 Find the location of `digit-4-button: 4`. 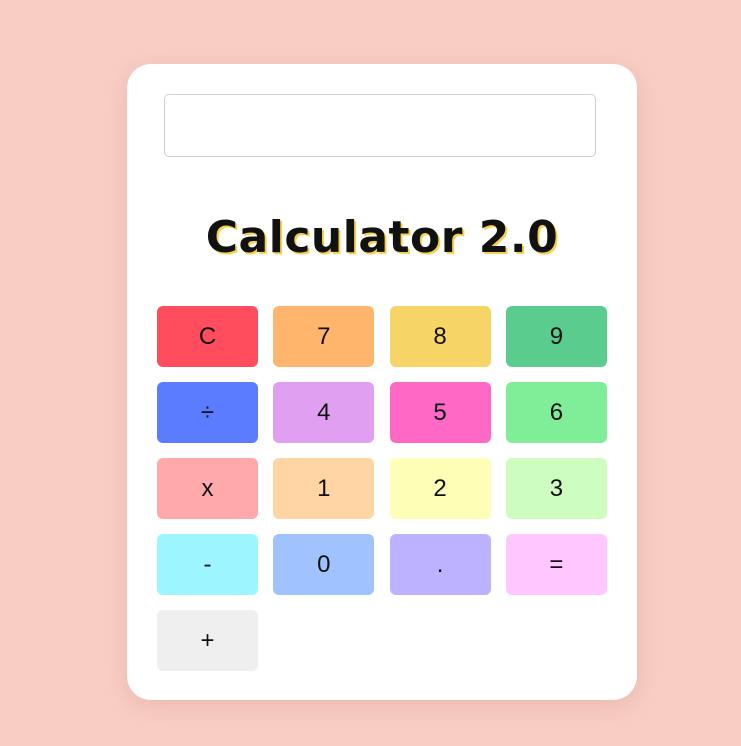

digit-4-button: 4 is located at coordinates (324, 412).